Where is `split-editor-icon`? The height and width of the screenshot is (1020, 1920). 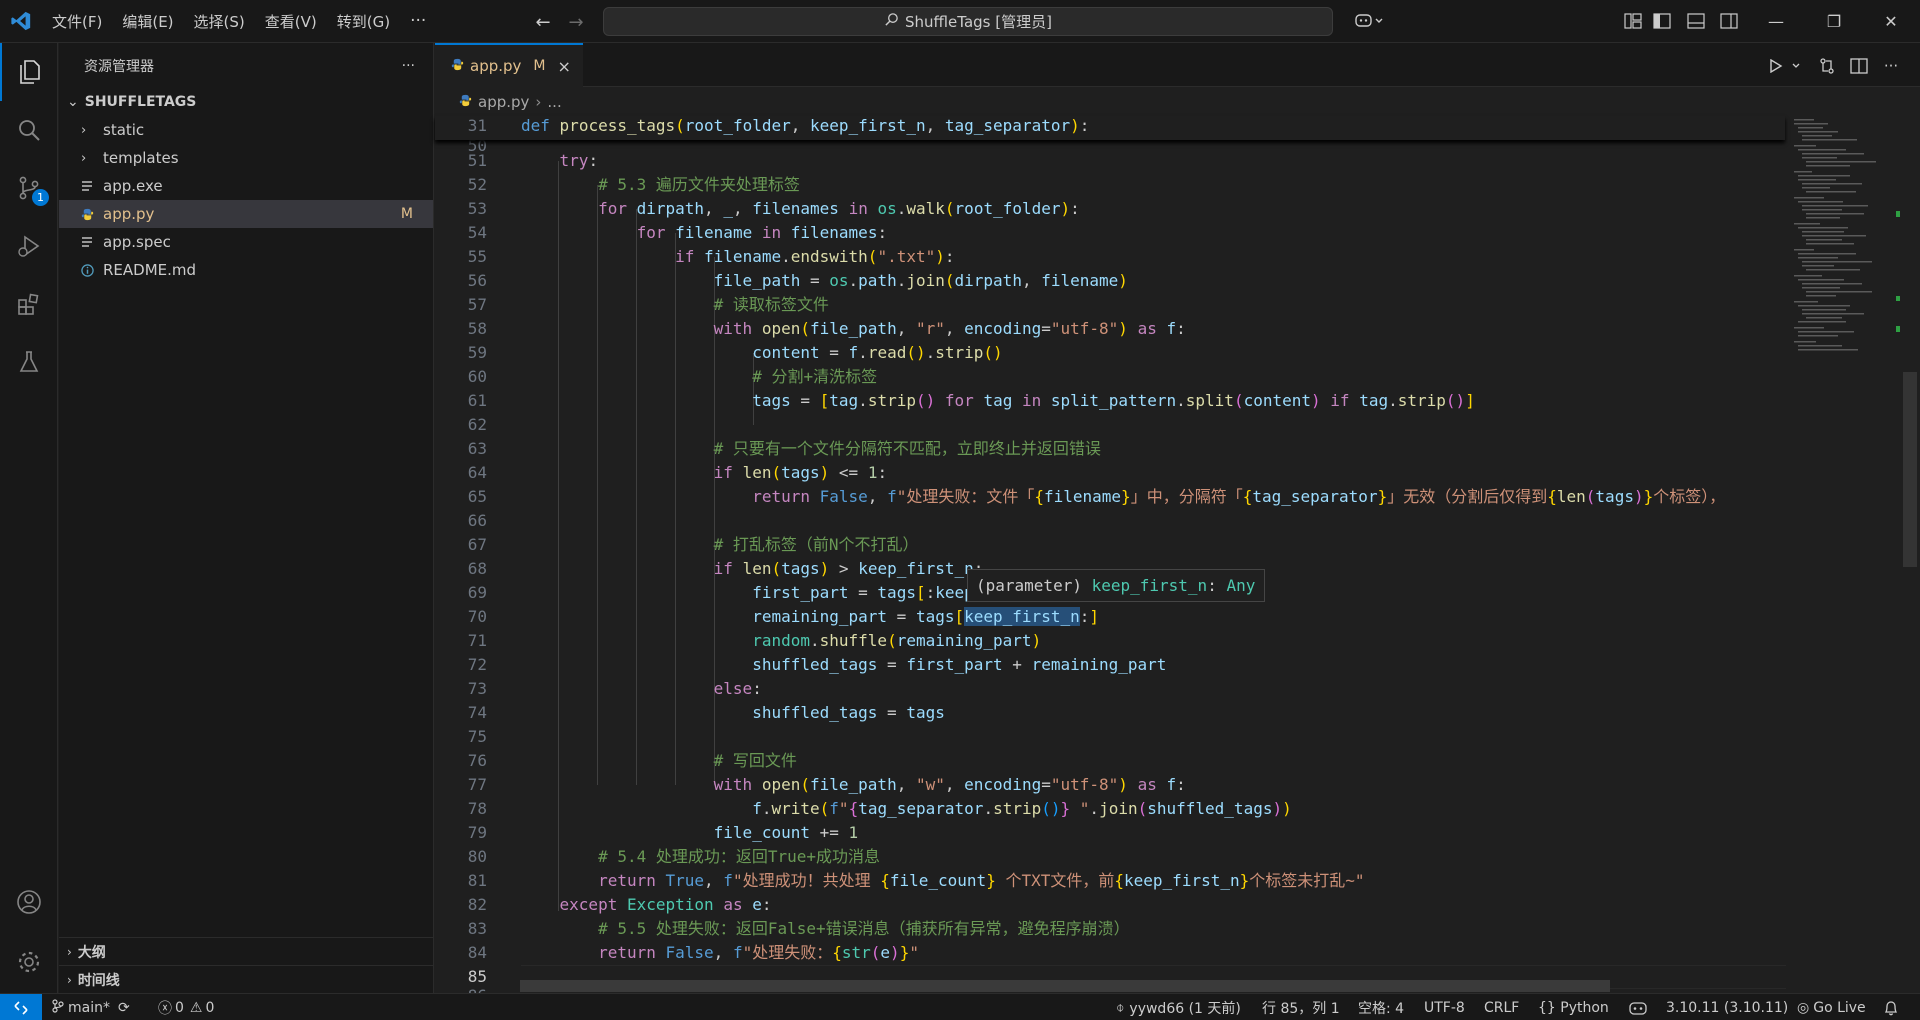
split-editor-icon is located at coordinates (1859, 66).